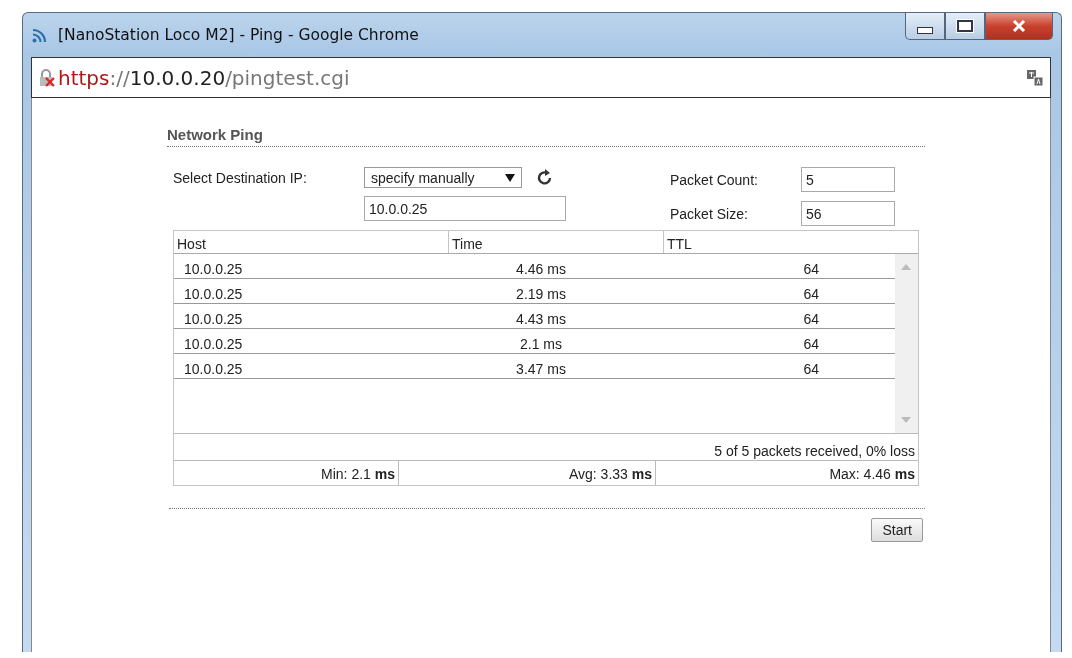 The width and height of the screenshot is (1072, 658). Describe the element at coordinates (897, 530) in the screenshot. I see `start-button: Start` at that location.